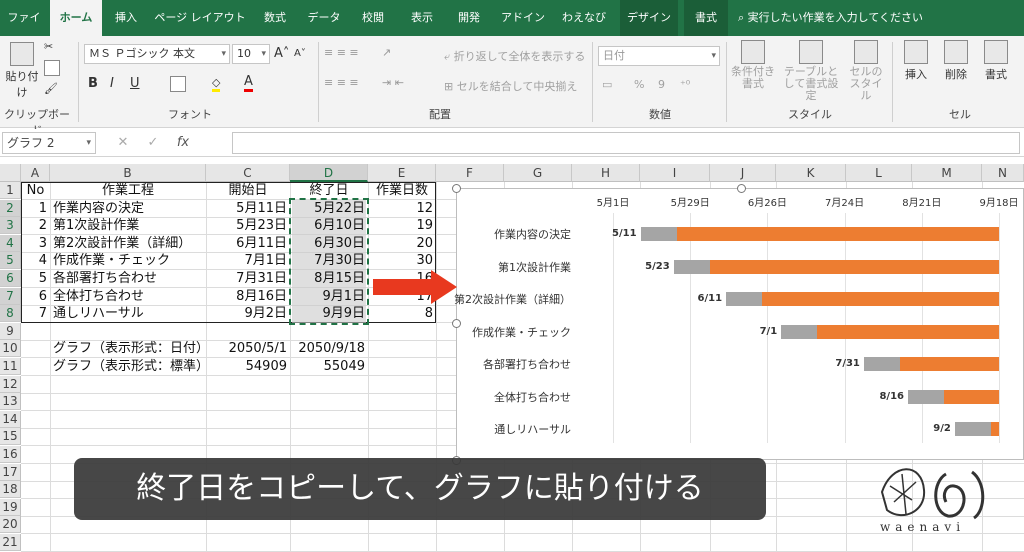 Image resolution: width=1024 pixels, height=552 pixels. I want to click on tab-5: データ, so click(324, 18).